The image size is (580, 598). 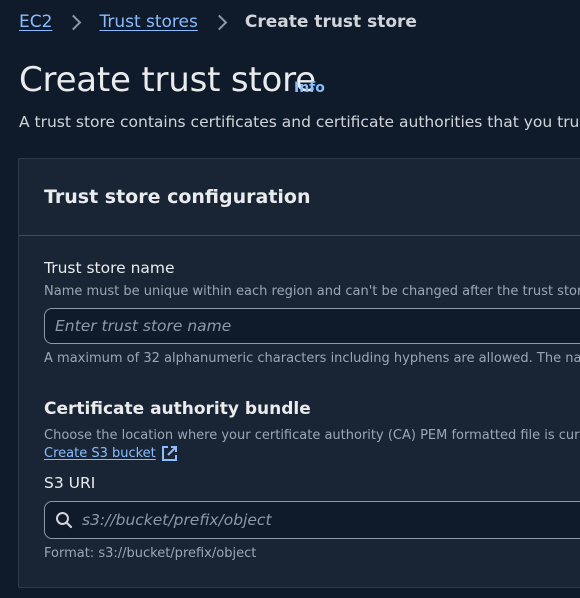 I want to click on trust-store-name-label: Trust store name, so click(x=109, y=268).